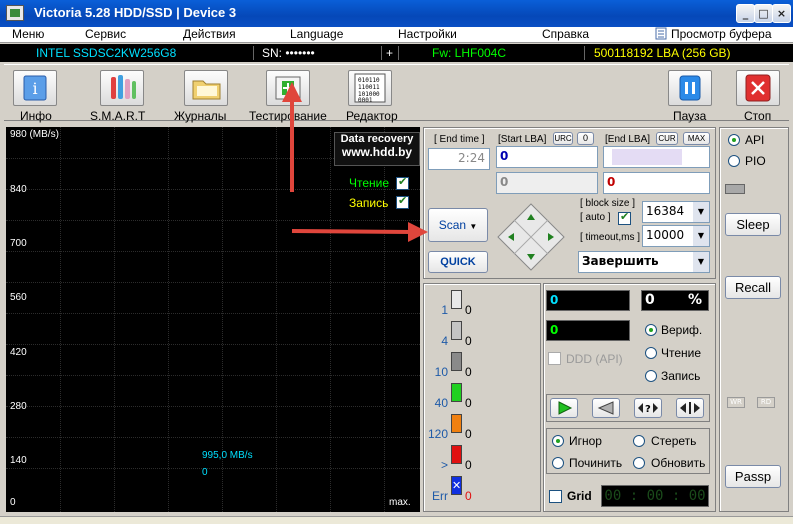 The height and width of the screenshot is (524, 793). Describe the element at coordinates (766, 402) in the screenshot. I see `rd-indicator: RD` at that location.